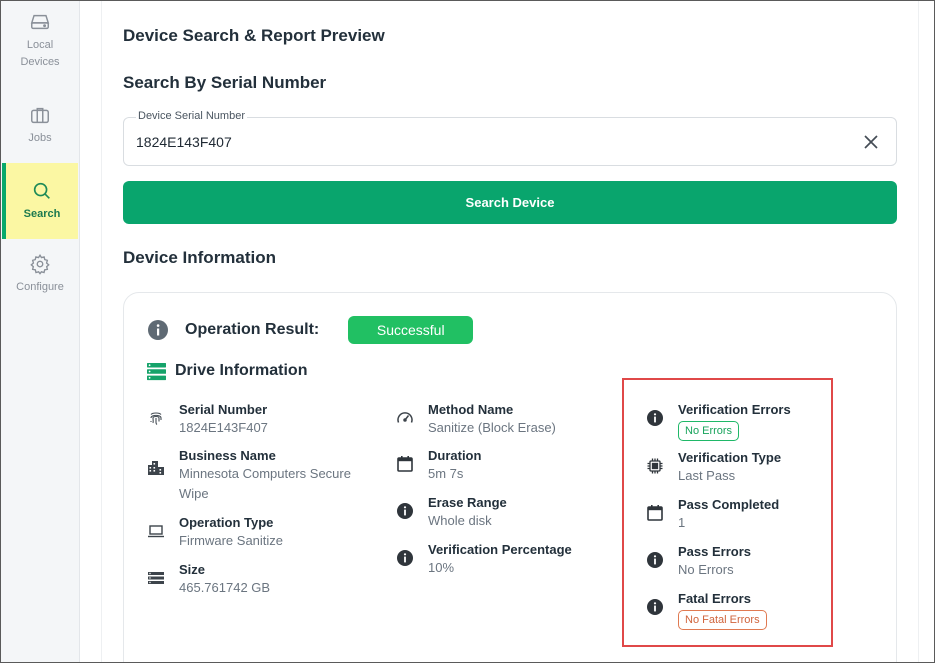 The image size is (935, 663). Describe the element at coordinates (223, 427) in the screenshot. I see `field-value: 1824E143F407` at that location.